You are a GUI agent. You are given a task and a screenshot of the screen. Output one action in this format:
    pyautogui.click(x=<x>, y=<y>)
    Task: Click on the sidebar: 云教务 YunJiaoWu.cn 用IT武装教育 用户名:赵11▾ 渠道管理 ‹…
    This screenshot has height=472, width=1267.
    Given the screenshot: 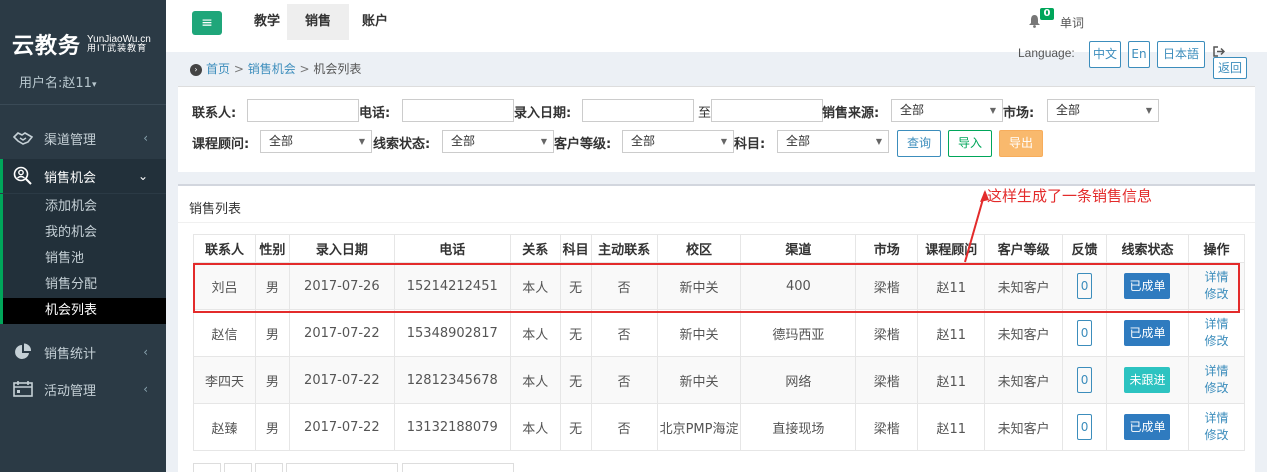 What is the action you would take?
    pyautogui.click(x=83, y=236)
    